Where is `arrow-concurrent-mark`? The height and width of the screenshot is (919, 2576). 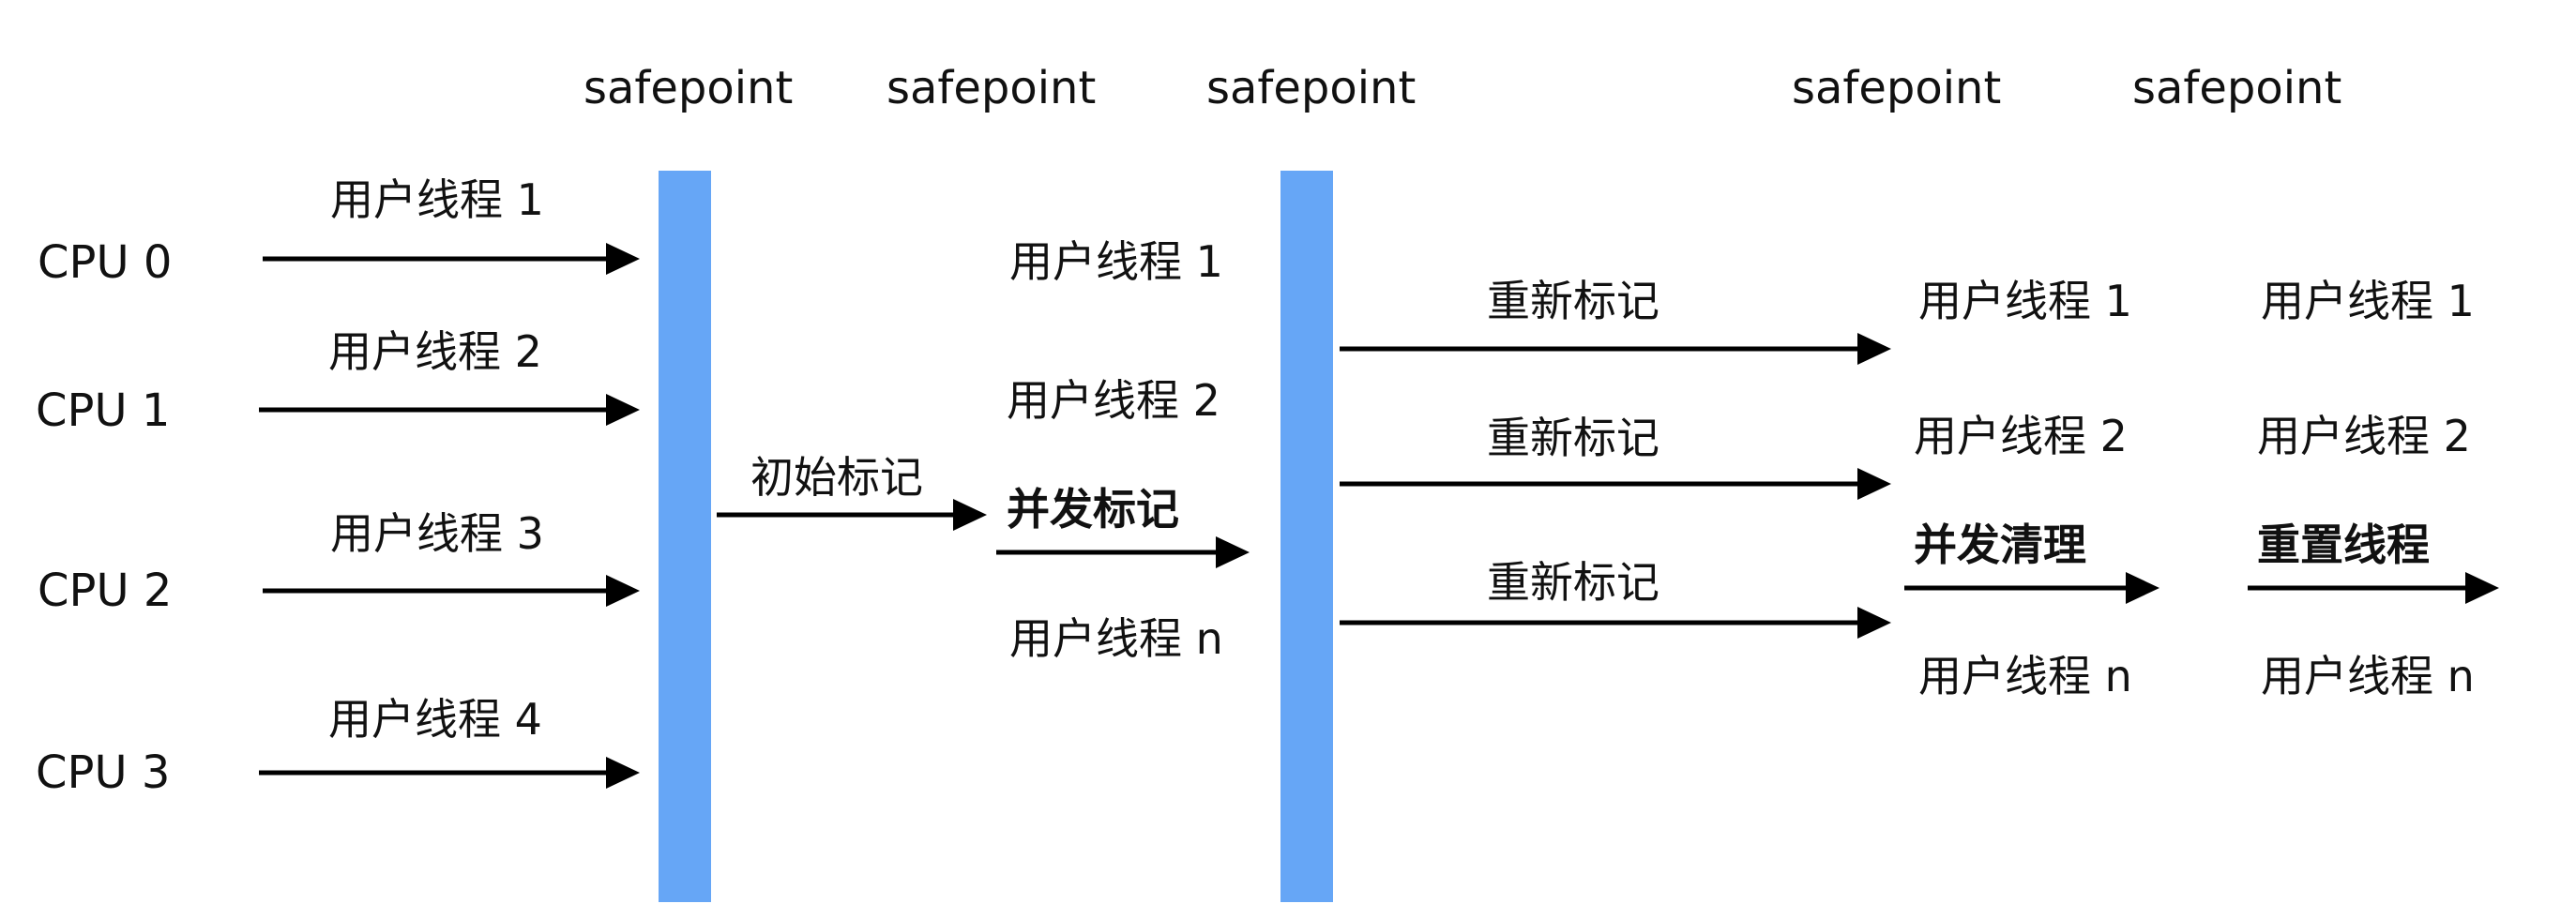
arrow-concurrent-mark is located at coordinates (1123, 552).